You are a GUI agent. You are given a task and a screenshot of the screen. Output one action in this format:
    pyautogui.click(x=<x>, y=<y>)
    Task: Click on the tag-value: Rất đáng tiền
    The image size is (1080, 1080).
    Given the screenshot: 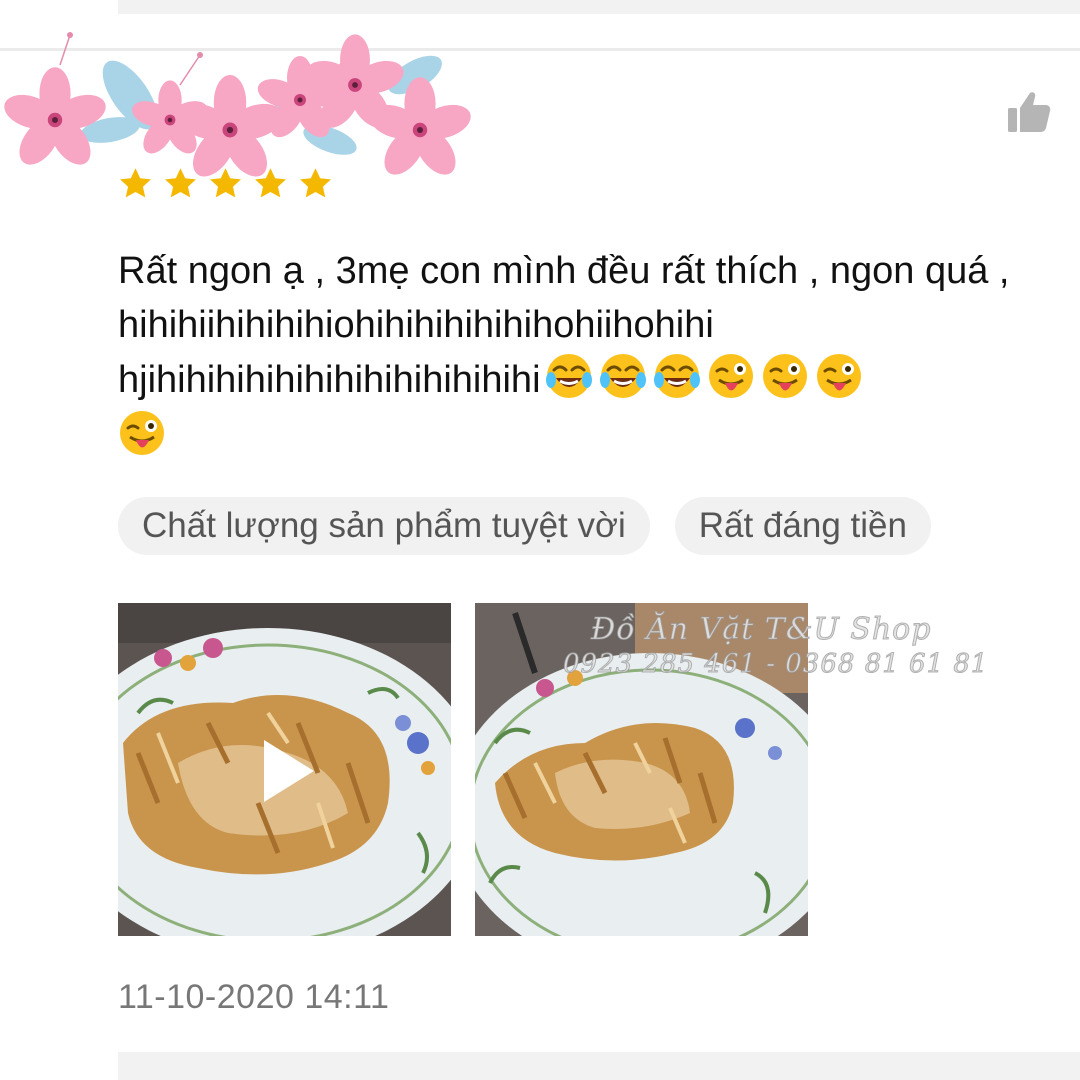 What is the action you would take?
    pyautogui.click(x=802, y=526)
    